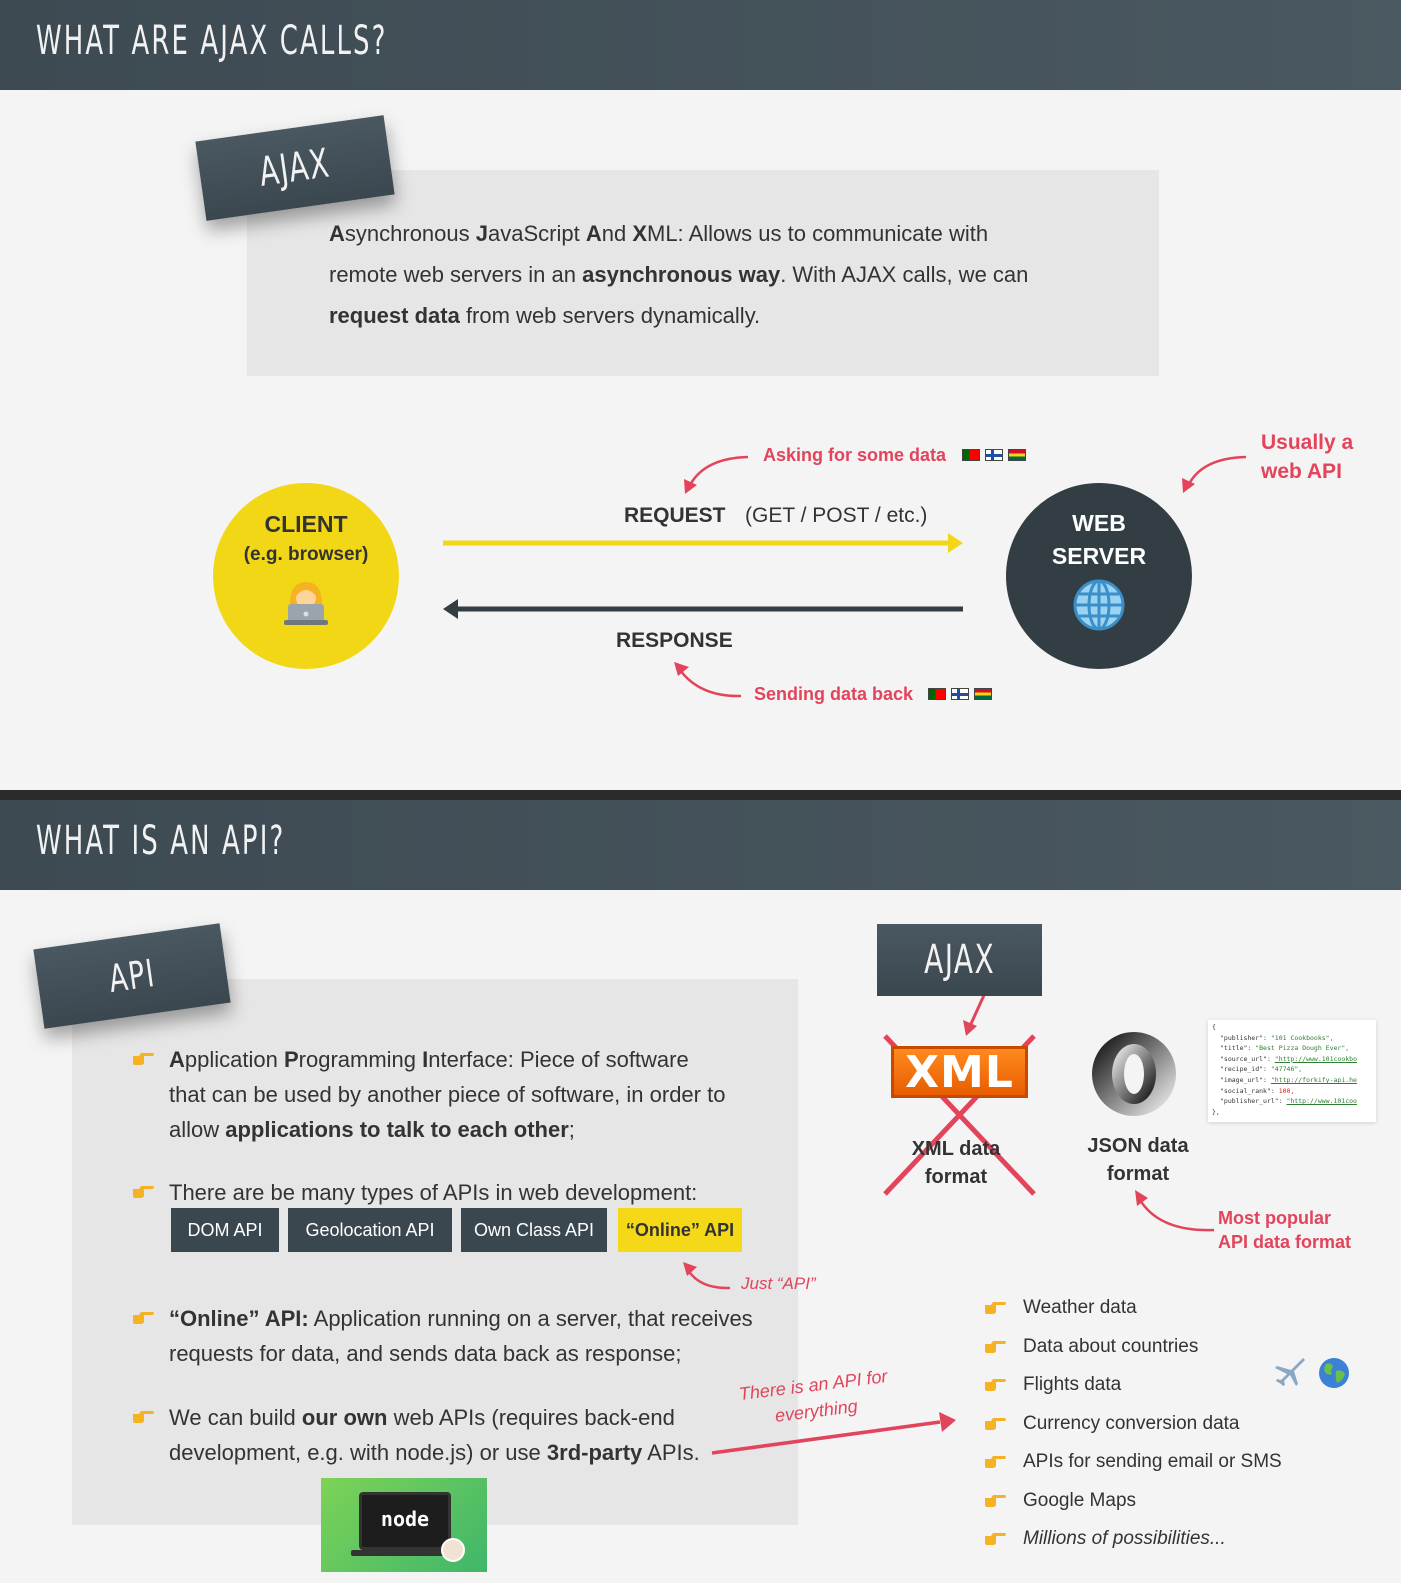 Image resolution: width=1401 pixels, height=1583 pixels. I want to click on json-sample-line: "social_rank": 100,, so click(1257, 1090).